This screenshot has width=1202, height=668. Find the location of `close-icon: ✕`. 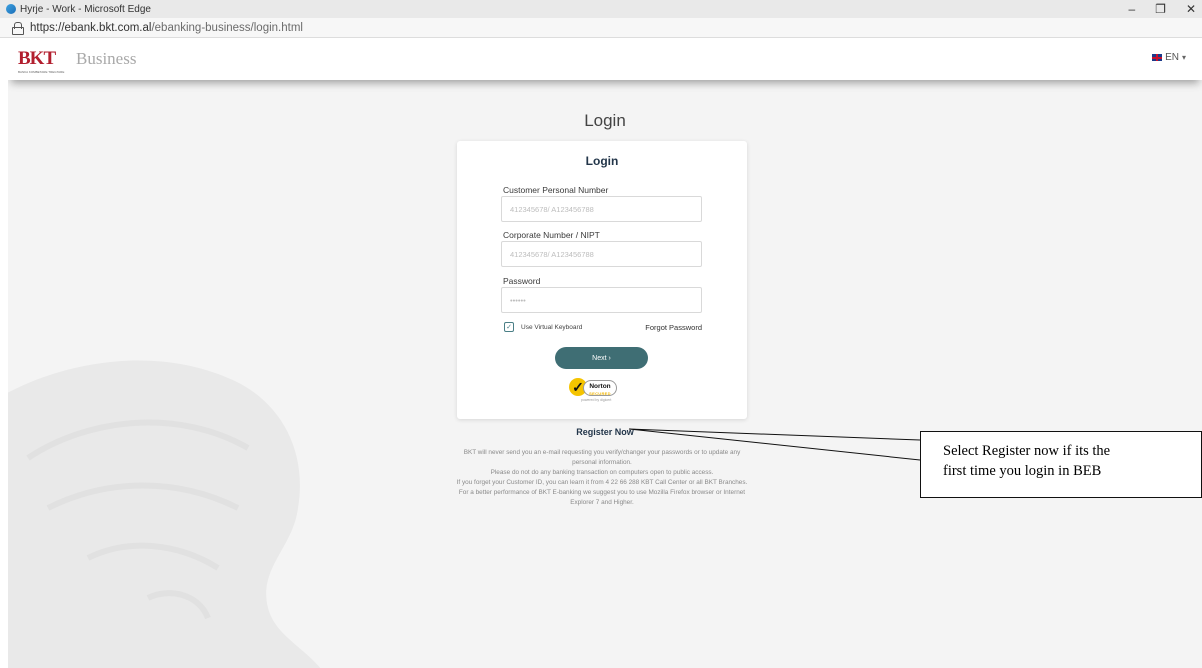

close-icon: ✕ is located at coordinates (1191, 9).